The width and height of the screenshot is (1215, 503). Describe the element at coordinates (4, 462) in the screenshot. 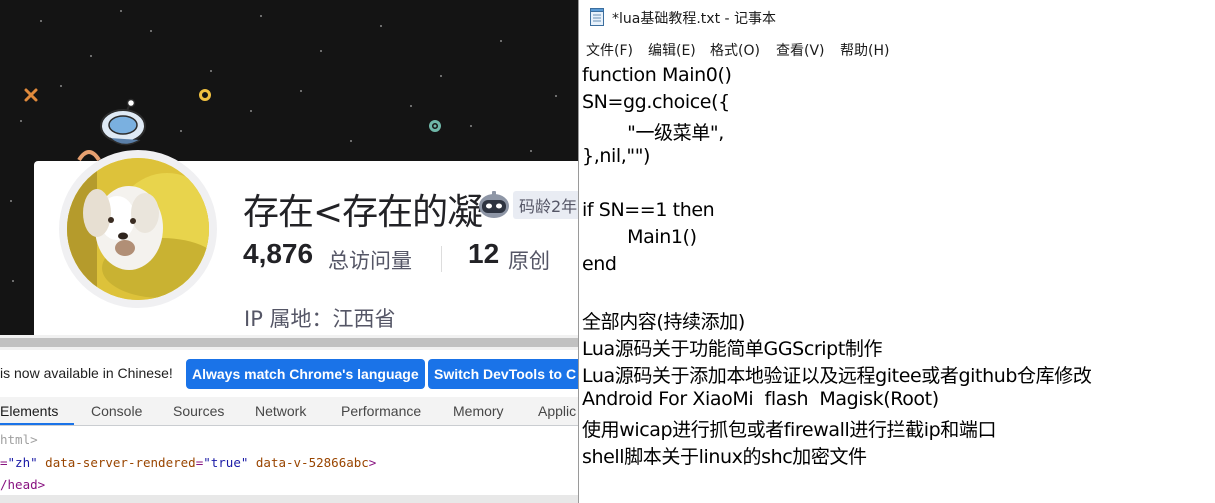

I see `lang-equals: =` at that location.